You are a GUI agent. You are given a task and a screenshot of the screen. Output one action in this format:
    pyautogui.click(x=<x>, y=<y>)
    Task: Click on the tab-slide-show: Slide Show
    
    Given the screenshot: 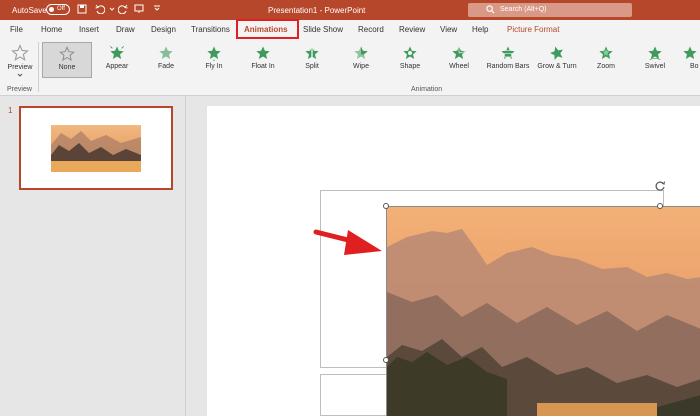 What is the action you would take?
    pyautogui.click(x=323, y=29)
    